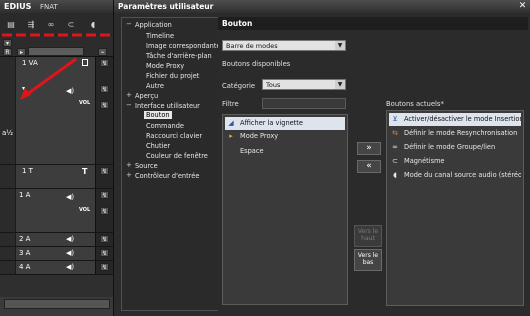  Describe the element at coordinates (84, 171) in the screenshot. I see `title-track-icon: T` at that location.